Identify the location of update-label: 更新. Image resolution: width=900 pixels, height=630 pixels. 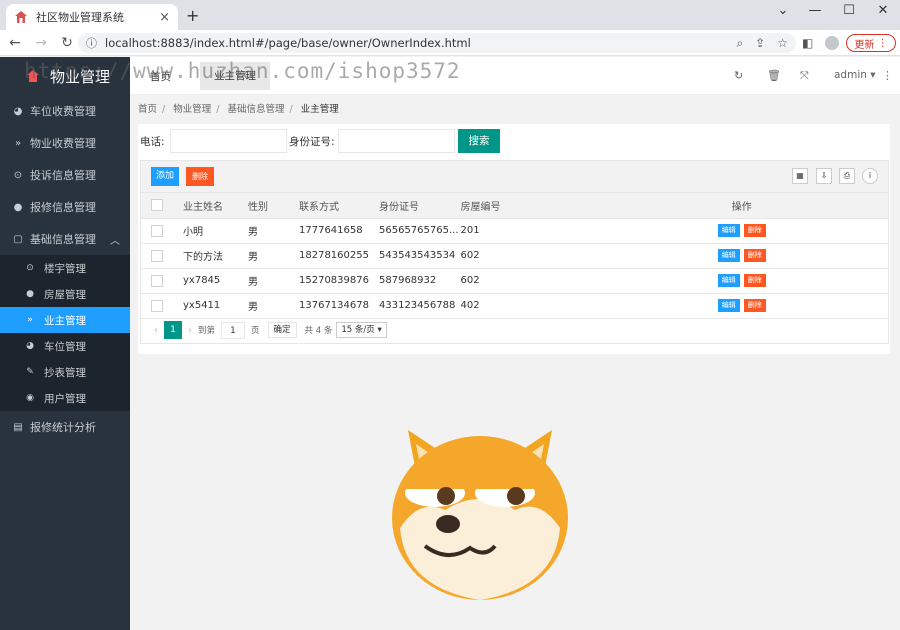
(864, 45).